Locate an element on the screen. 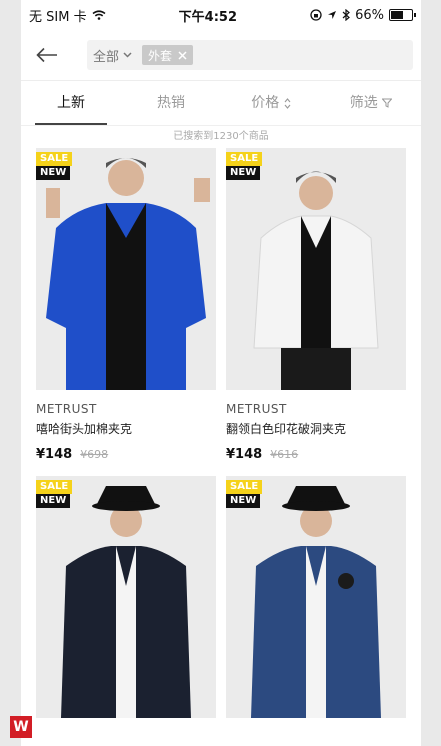 The height and width of the screenshot is (746, 441). search-box: 全部 外套 is located at coordinates (250, 55).